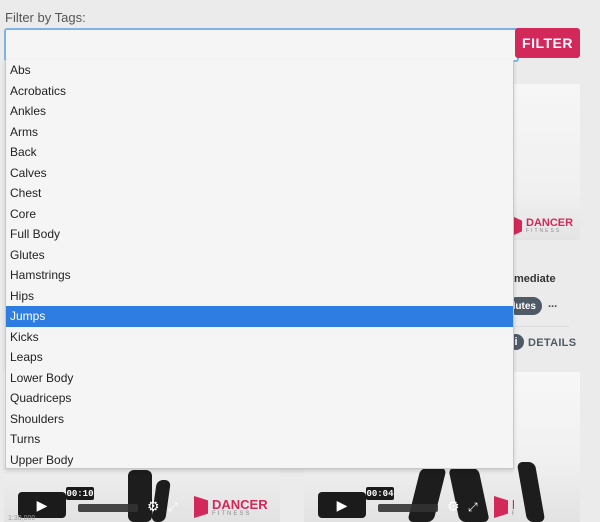 Image resolution: width=600 pixels, height=522 pixels. Describe the element at coordinates (22, 518) in the screenshot. I see `video-under-text: 1:30,000` at that location.